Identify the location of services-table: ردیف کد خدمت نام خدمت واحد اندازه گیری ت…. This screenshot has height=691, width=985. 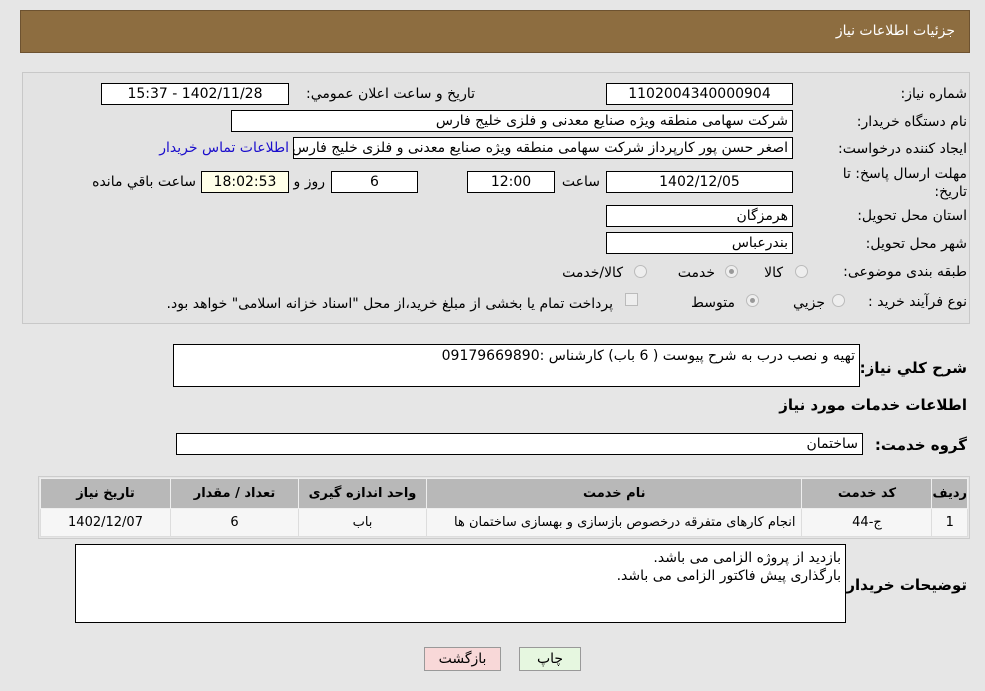
(504, 507).